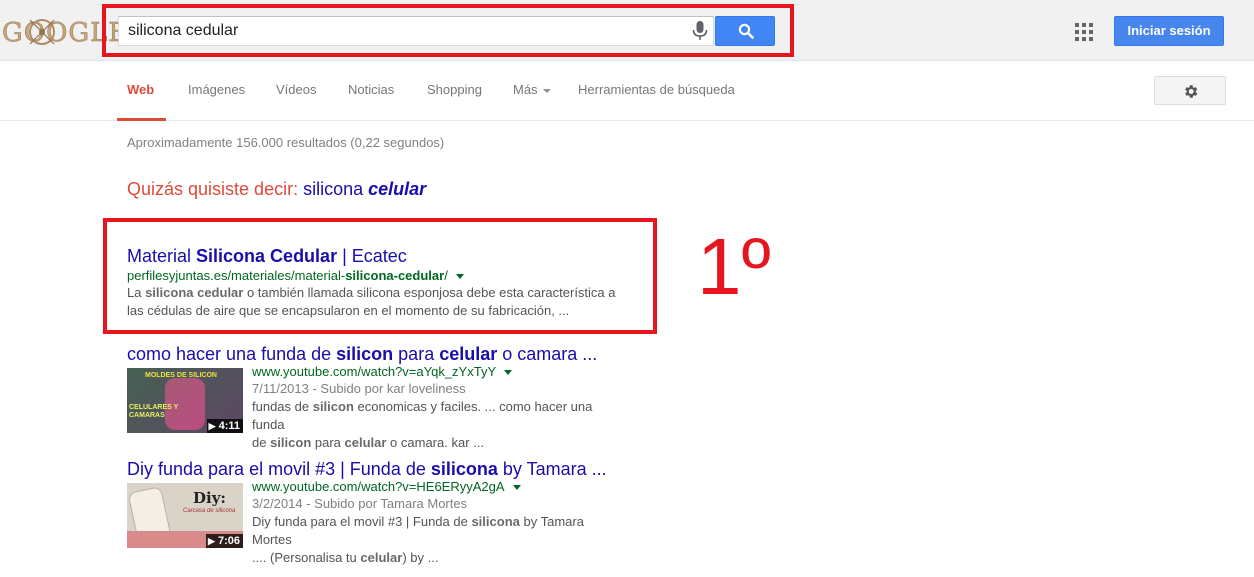  Describe the element at coordinates (213, 189) in the screenshot. I see `spell-prefix: Quizás quisiste decir:` at that location.